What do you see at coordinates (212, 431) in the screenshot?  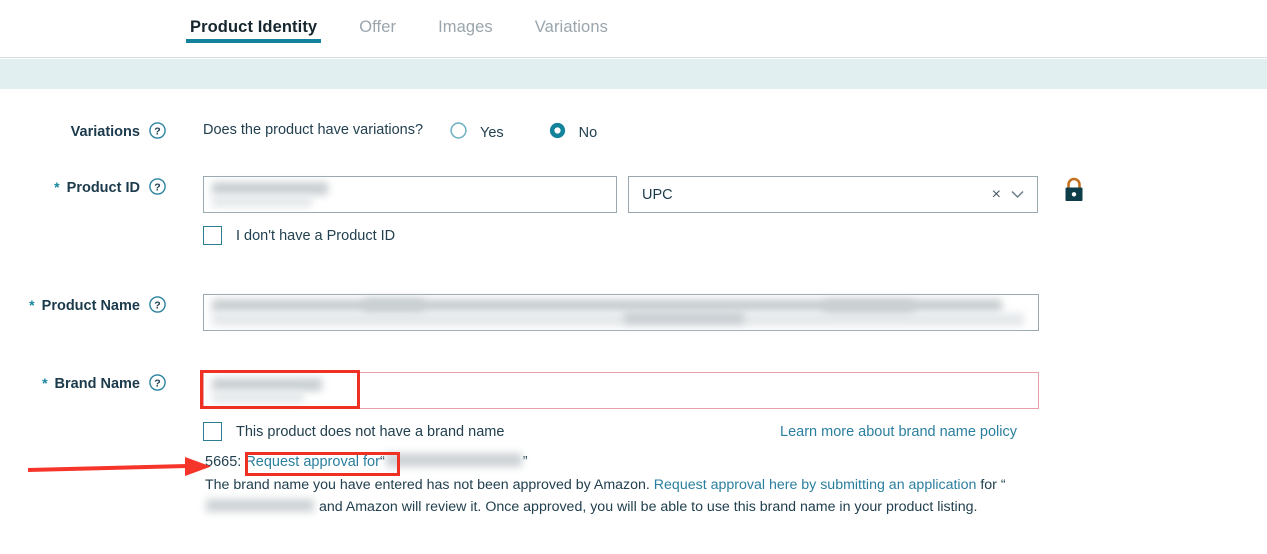 I see `no-brand-name-checkbox` at bounding box center [212, 431].